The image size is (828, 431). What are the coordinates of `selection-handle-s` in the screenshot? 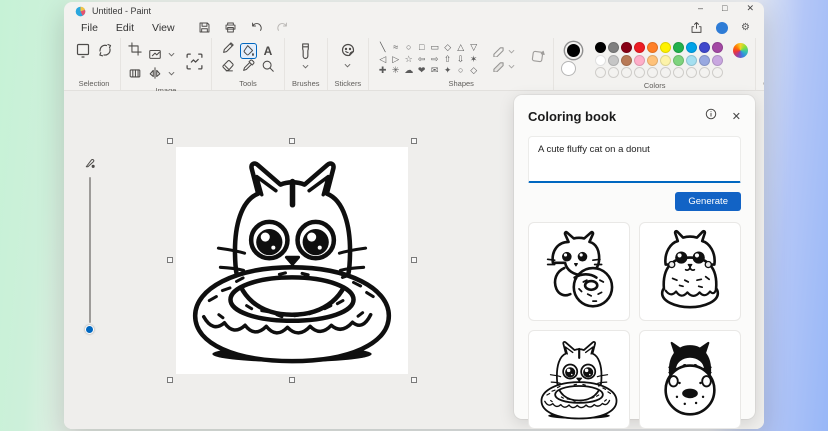 It's located at (292, 380).